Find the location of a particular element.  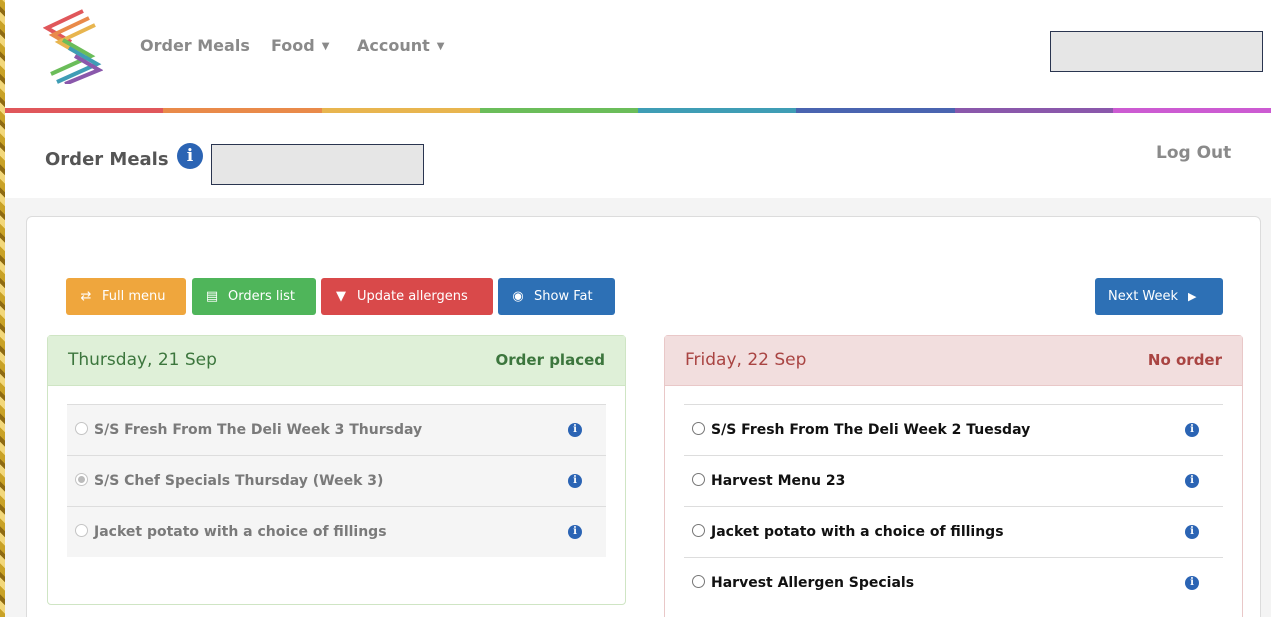

next-week-label: Next Week is located at coordinates (1143, 296).